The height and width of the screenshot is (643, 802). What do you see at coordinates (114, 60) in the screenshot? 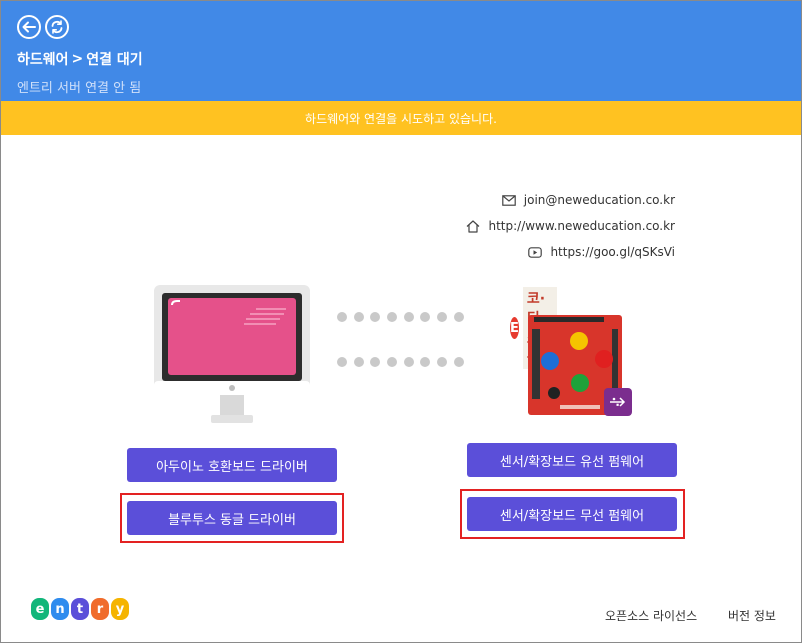
I see `breadcrumb-status: 연결 대기` at bounding box center [114, 60].